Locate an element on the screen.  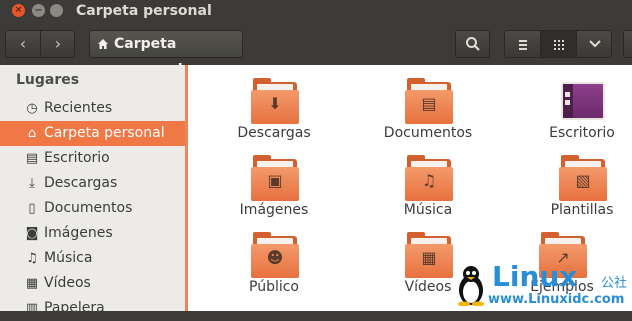
back-button: ‹ is located at coordinates (23, 44).